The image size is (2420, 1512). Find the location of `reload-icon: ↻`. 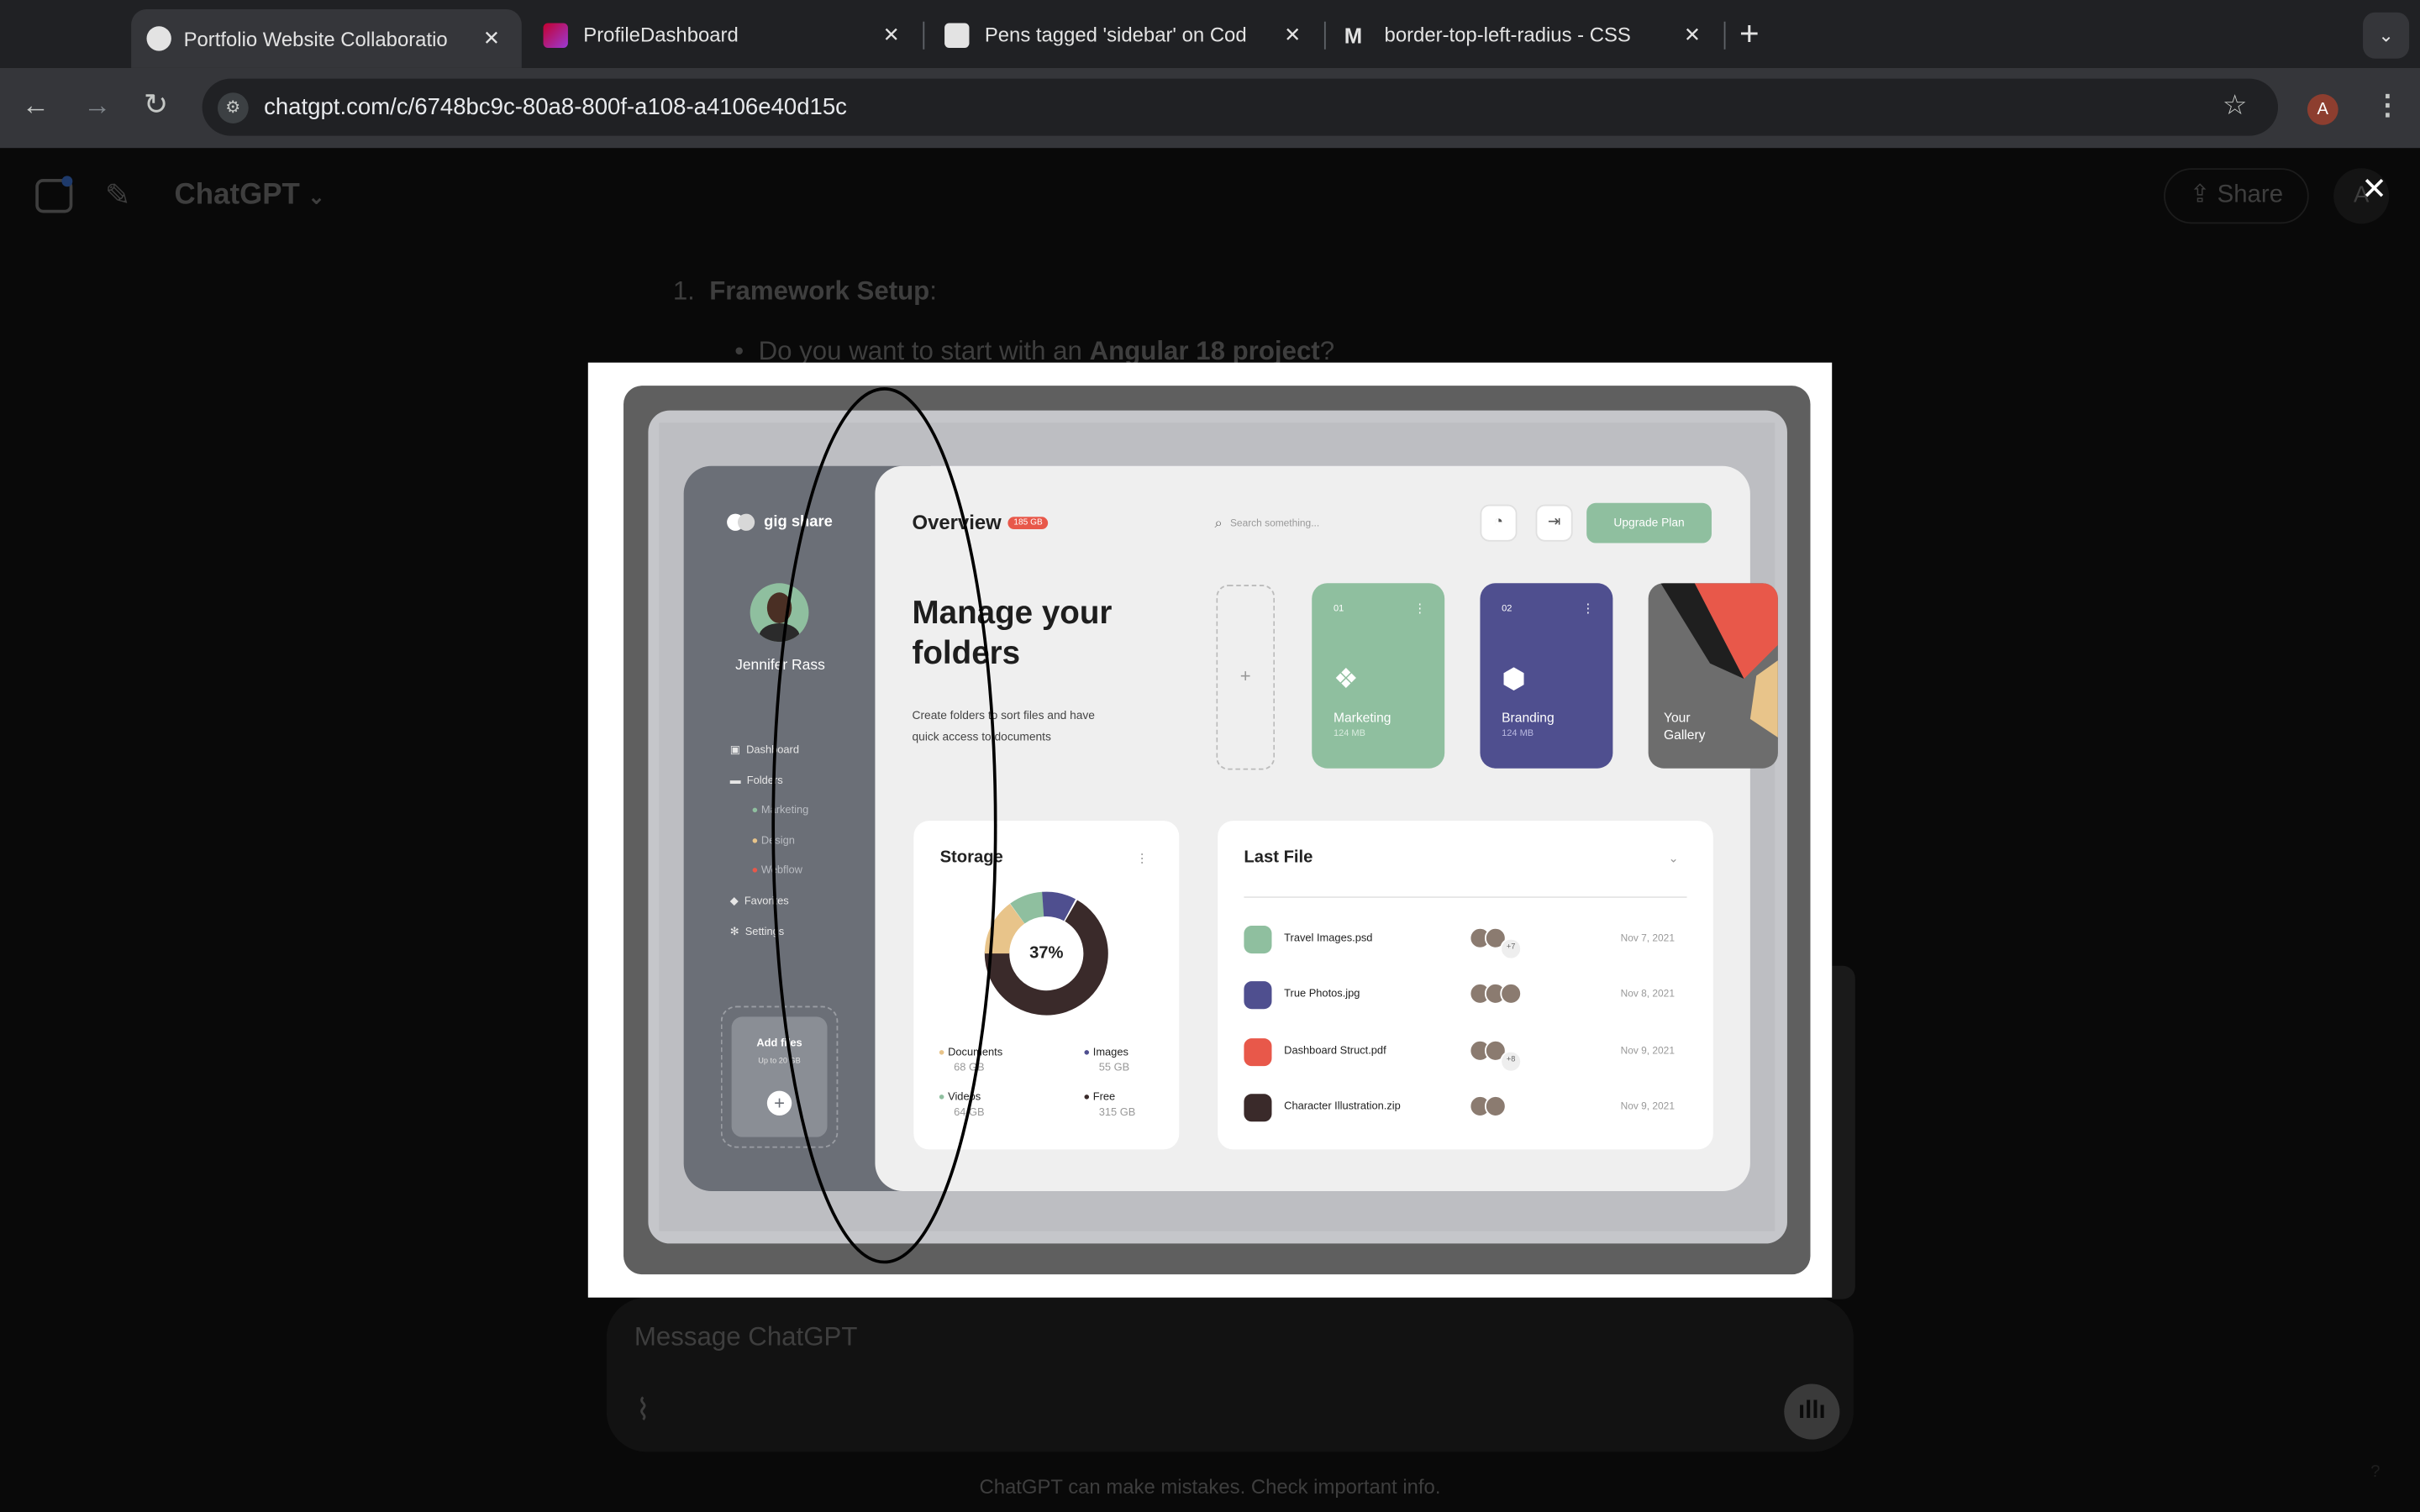

reload-icon: ↻ is located at coordinates (156, 105).